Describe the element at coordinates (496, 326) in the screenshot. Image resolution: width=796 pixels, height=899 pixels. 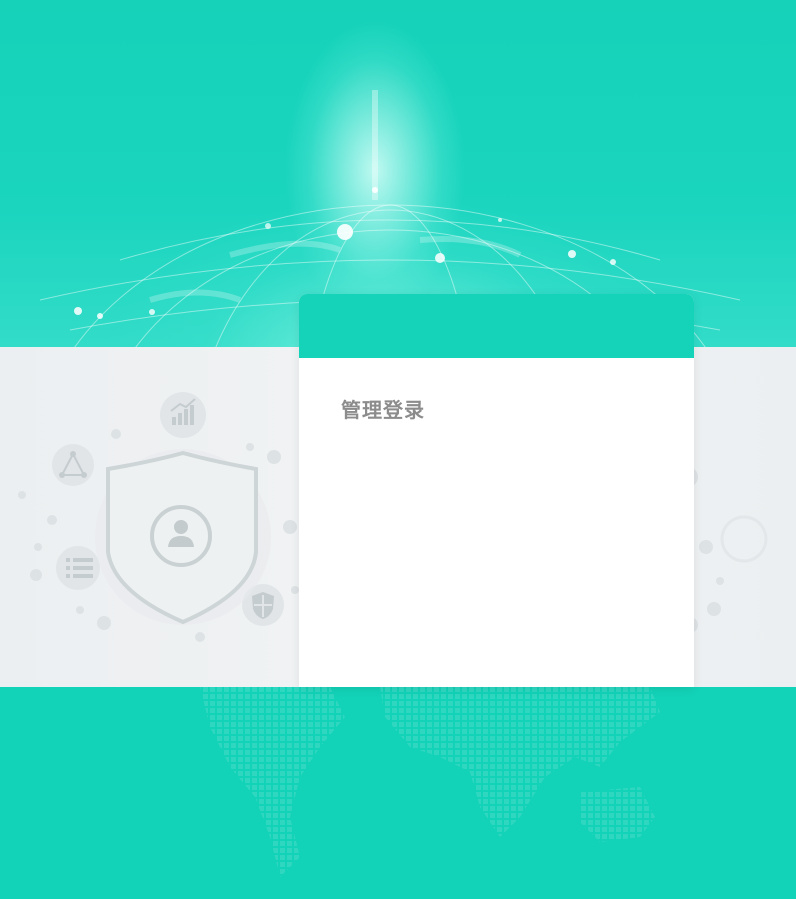
I see `login-card-header` at that location.